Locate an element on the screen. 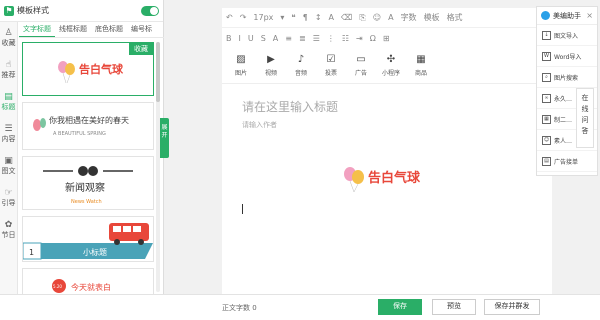 Image resolution: width=600 pixels, height=320 pixels. binocular-icon is located at coordinates (83, 171).